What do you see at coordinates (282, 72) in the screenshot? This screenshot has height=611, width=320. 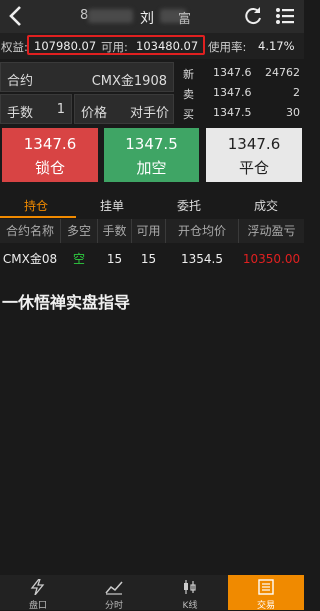 I see `quote-volume: 24762` at bounding box center [282, 72].